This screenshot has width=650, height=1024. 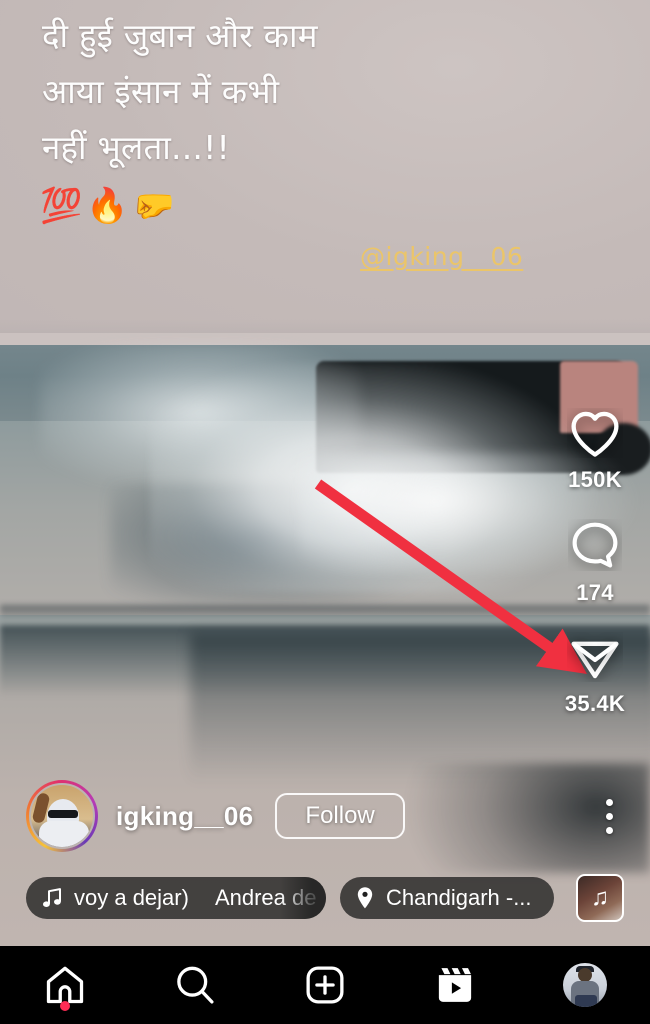 What do you see at coordinates (161, 91) in the screenshot?
I see `caption-line-2: आया इंसान में कभी` at bounding box center [161, 91].